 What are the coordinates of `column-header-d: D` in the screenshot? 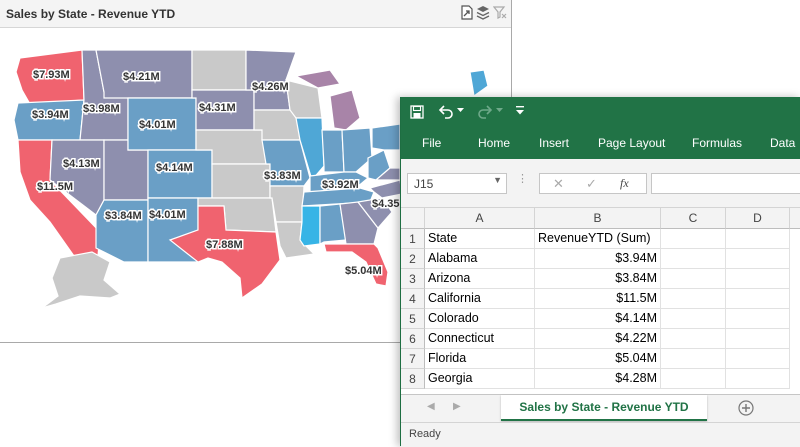 It's located at (758, 218).